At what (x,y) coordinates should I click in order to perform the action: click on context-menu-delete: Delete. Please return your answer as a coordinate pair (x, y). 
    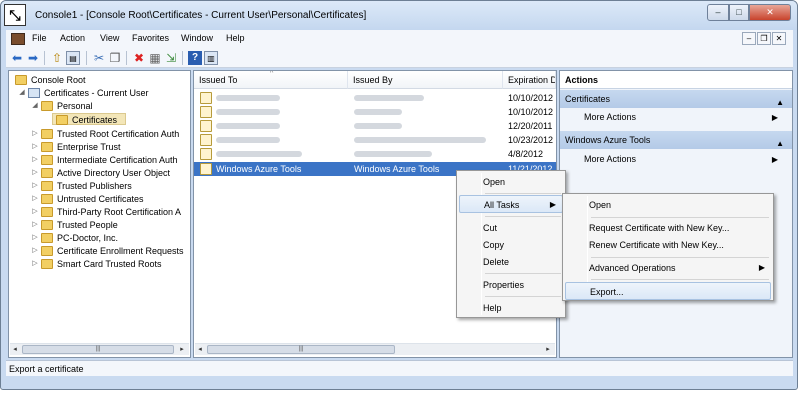
    Looking at the image, I should click on (511, 262).